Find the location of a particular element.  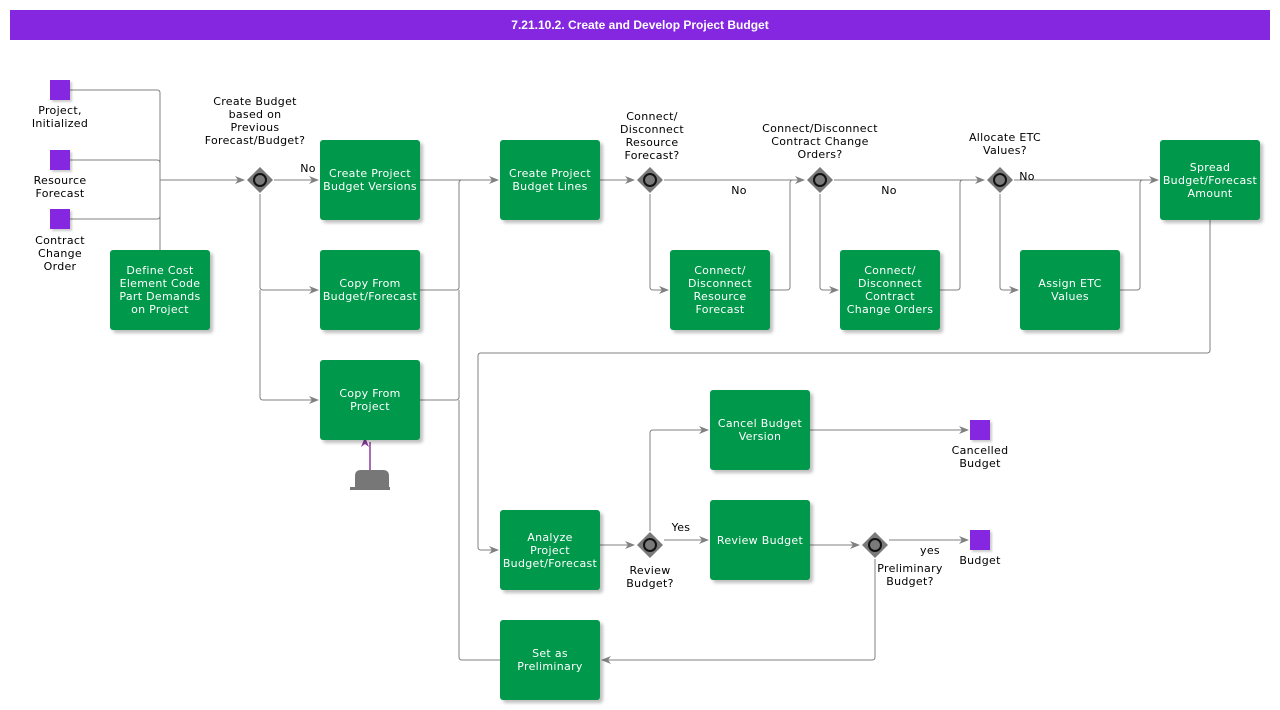

event-label-cancelled-budget: Cancelled Budget is located at coordinates (980, 457).